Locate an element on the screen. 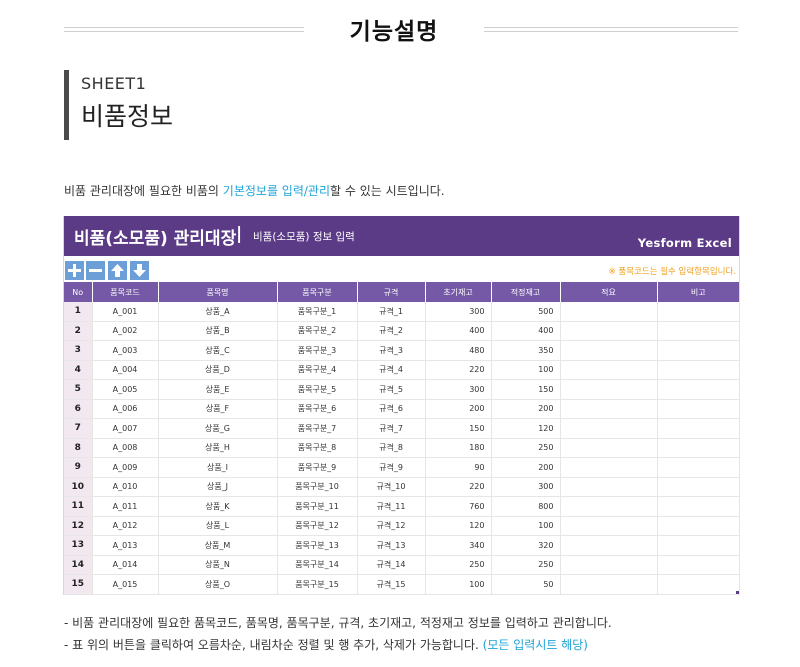 This screenshot has height=667, width=800. table-cell: 50 is located at coordinates (526, 584).